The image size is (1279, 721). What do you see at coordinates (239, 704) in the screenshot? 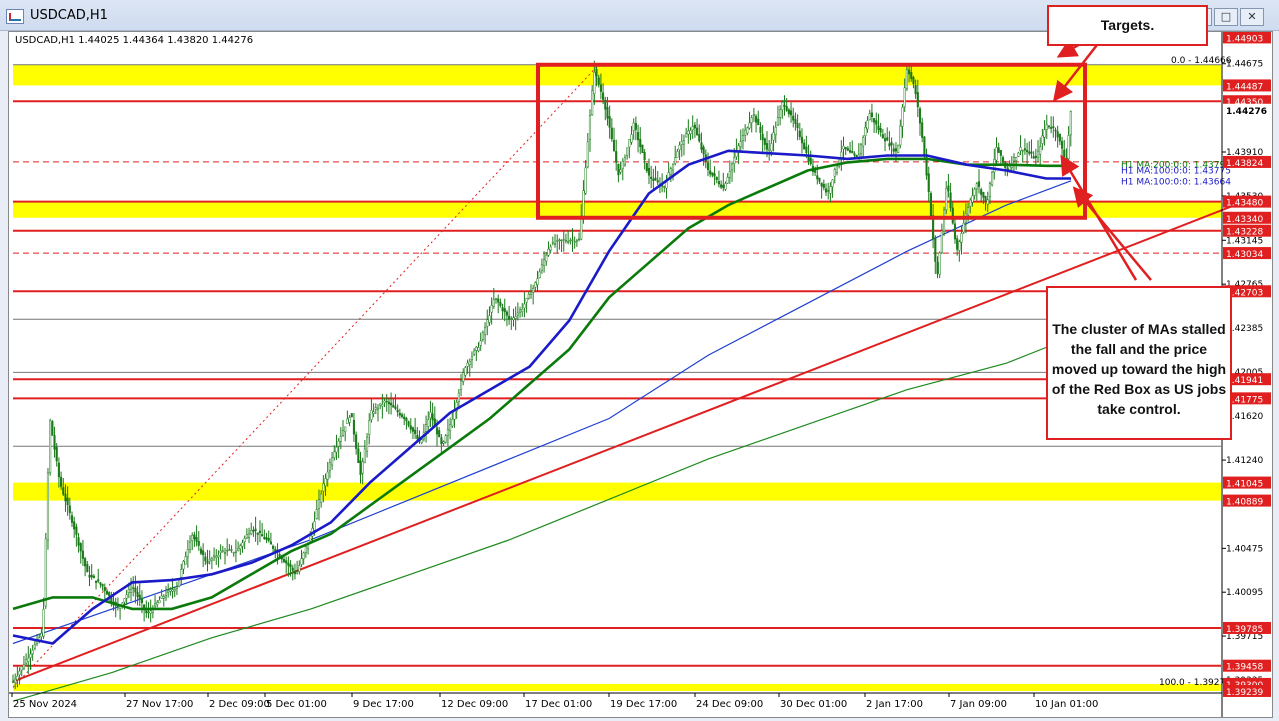
I see `x-tick-label-2: 2 Dec 09:00` at bounding box center [239, 704].